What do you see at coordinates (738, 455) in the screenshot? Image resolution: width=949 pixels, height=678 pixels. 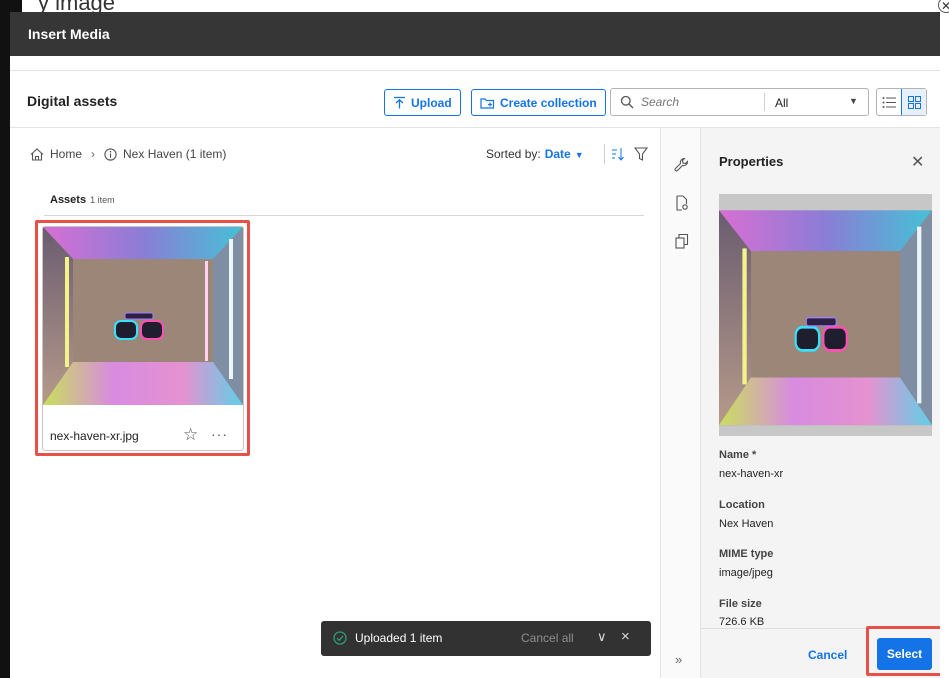 I see `name-label: Name *` at bounding box center [738, 455].